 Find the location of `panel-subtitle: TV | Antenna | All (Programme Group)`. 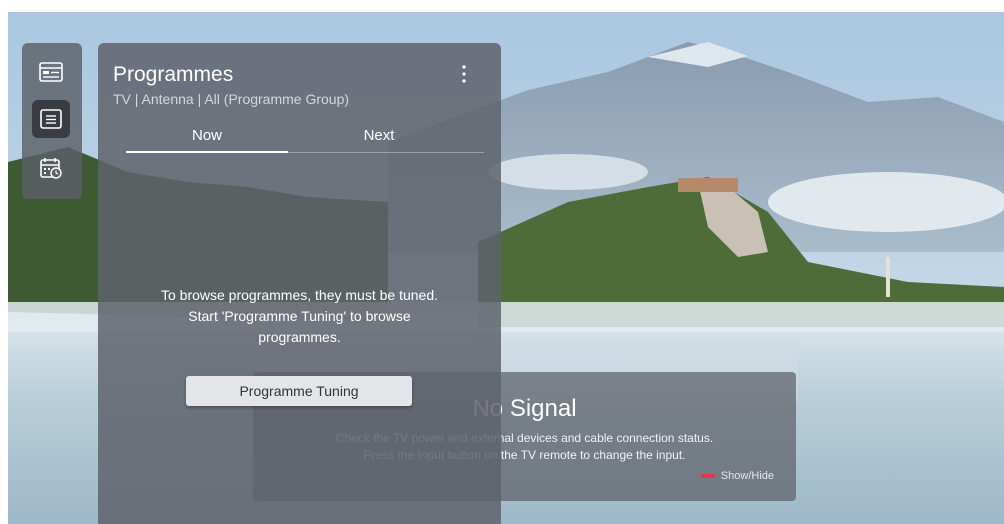

panel-subtitle: TV | Antenna | All (Programme Group) is located at coordinates (231, 99).